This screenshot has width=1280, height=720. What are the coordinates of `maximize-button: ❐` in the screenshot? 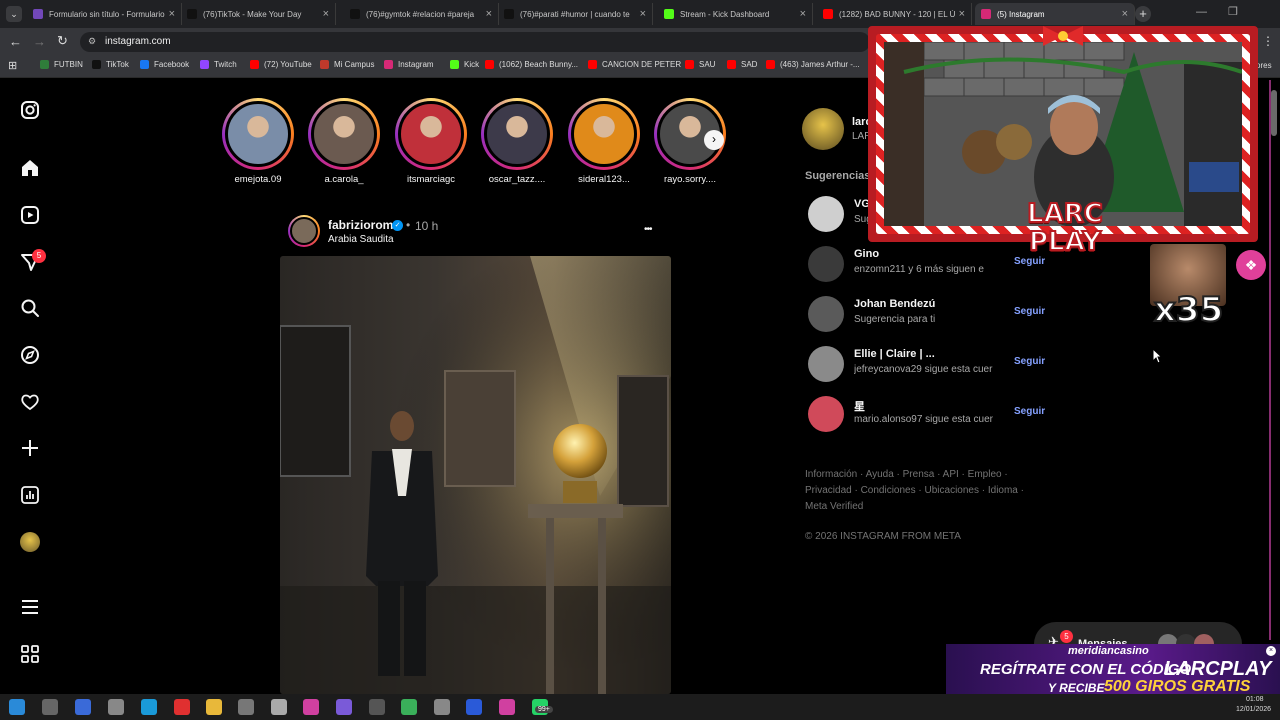 It's located at (1233, 11).